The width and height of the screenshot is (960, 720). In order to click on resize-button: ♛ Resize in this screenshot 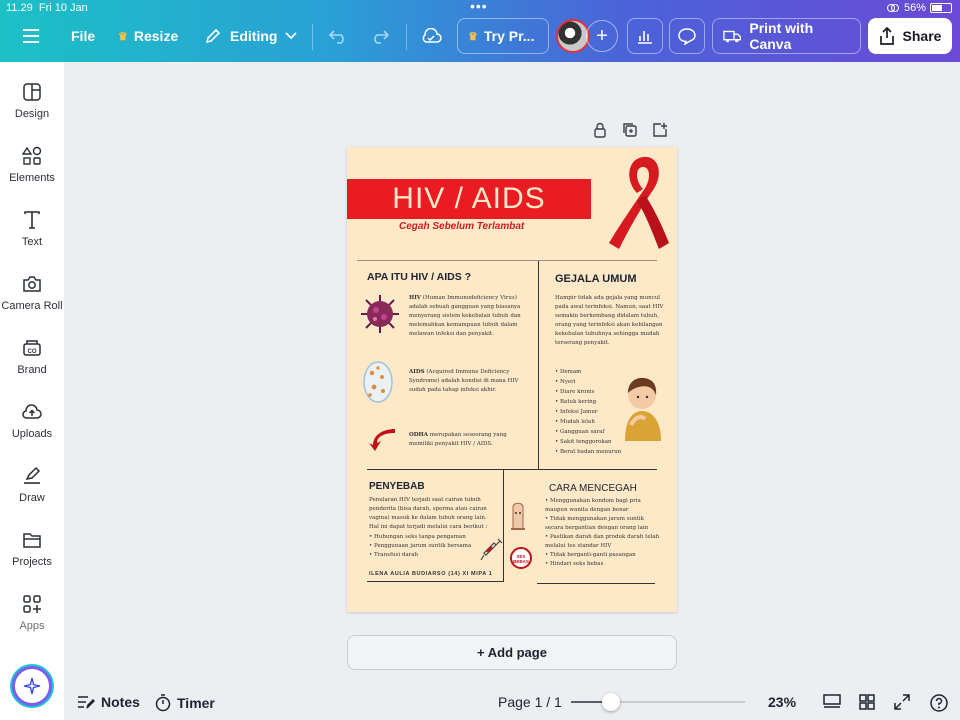, I will do `click(148, 36)`.